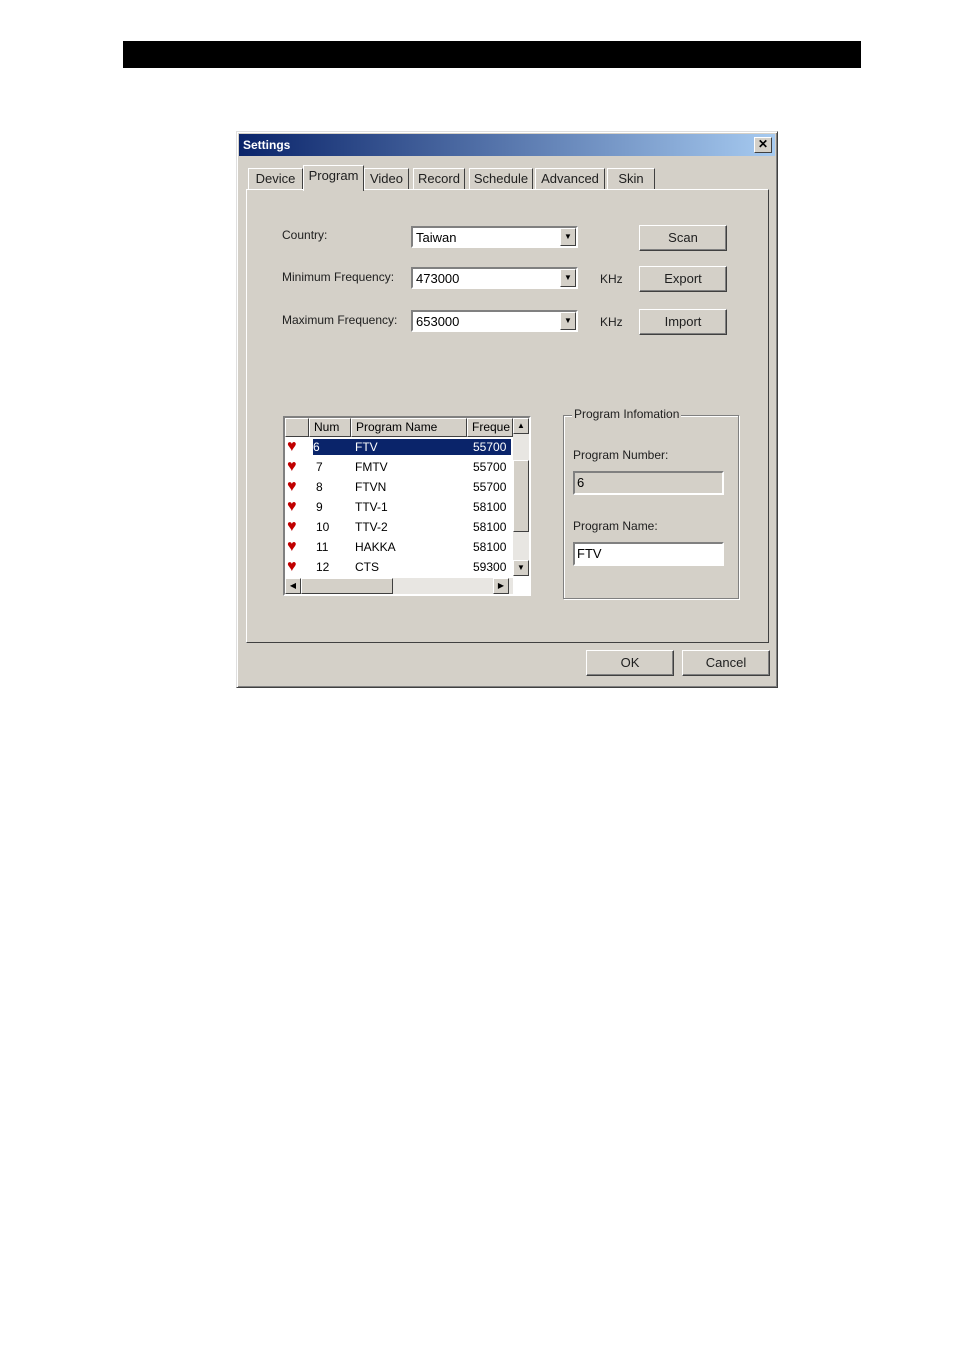 The image size is (954, 1355). Describe the element at coordinates (507, 145) in the screenshot. I see `title-bar: Settings ✕` at that location.